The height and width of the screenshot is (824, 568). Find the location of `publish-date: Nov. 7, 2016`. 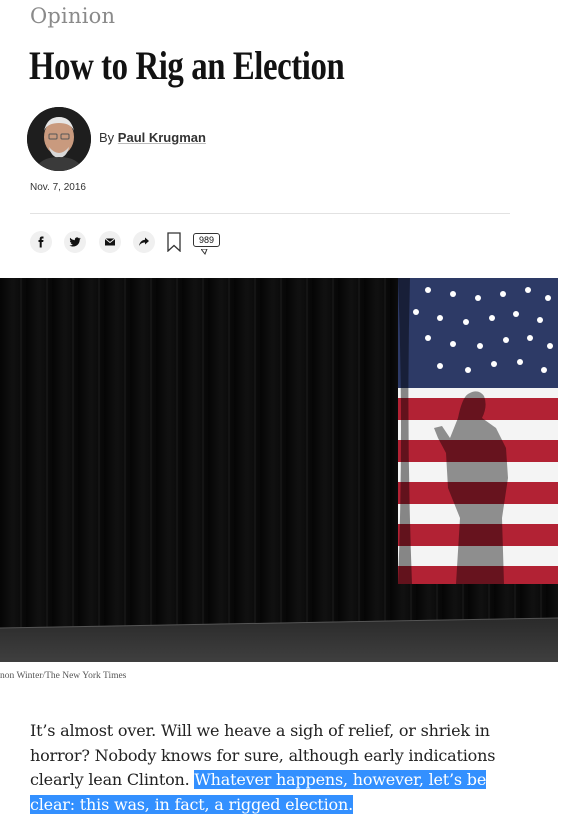

publish-date: Nov. 7, 2016 is located at coordinates (58, 187).